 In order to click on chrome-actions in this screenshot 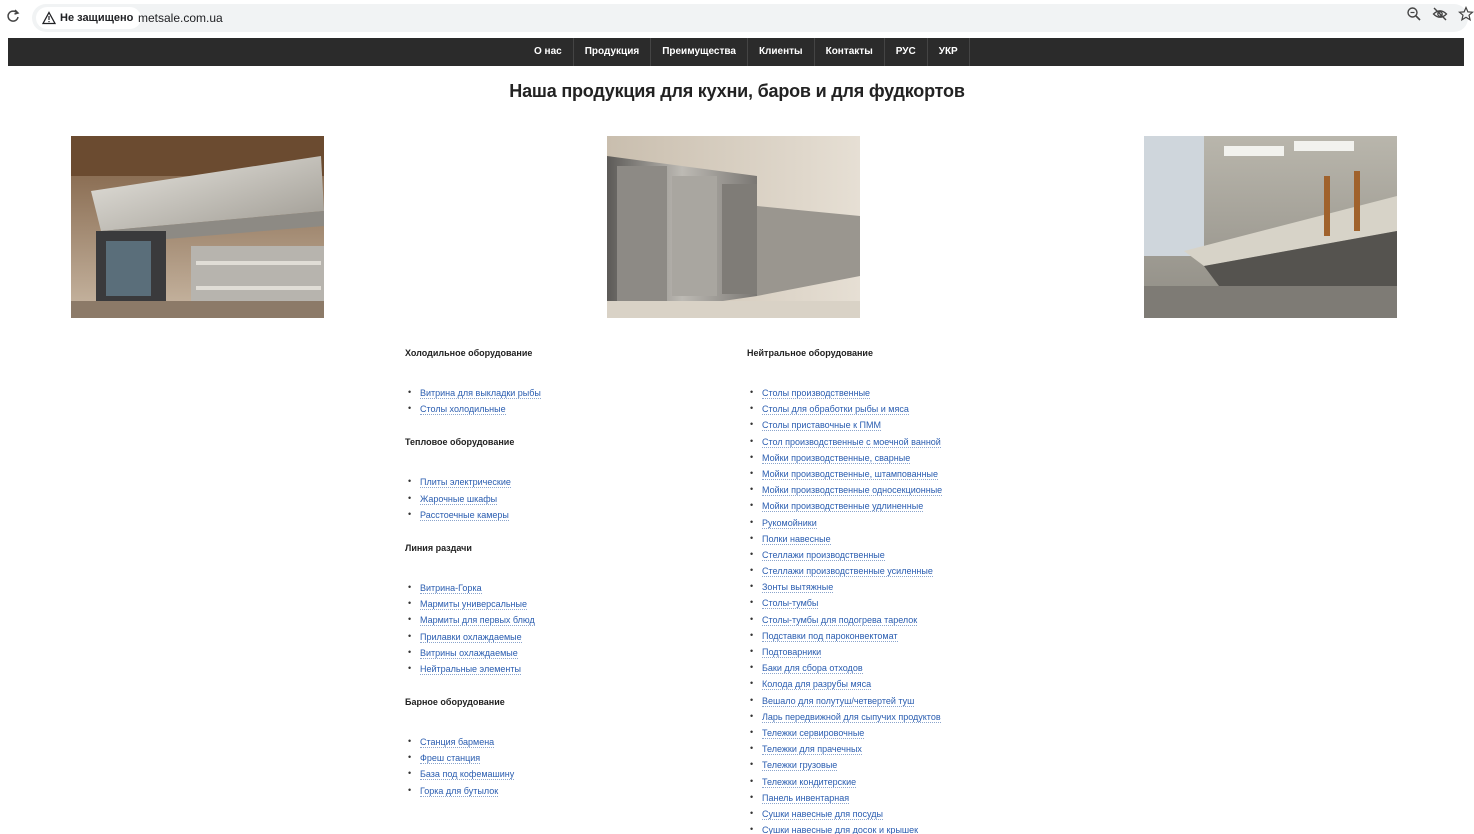, I will do `click(1440, 13)`.